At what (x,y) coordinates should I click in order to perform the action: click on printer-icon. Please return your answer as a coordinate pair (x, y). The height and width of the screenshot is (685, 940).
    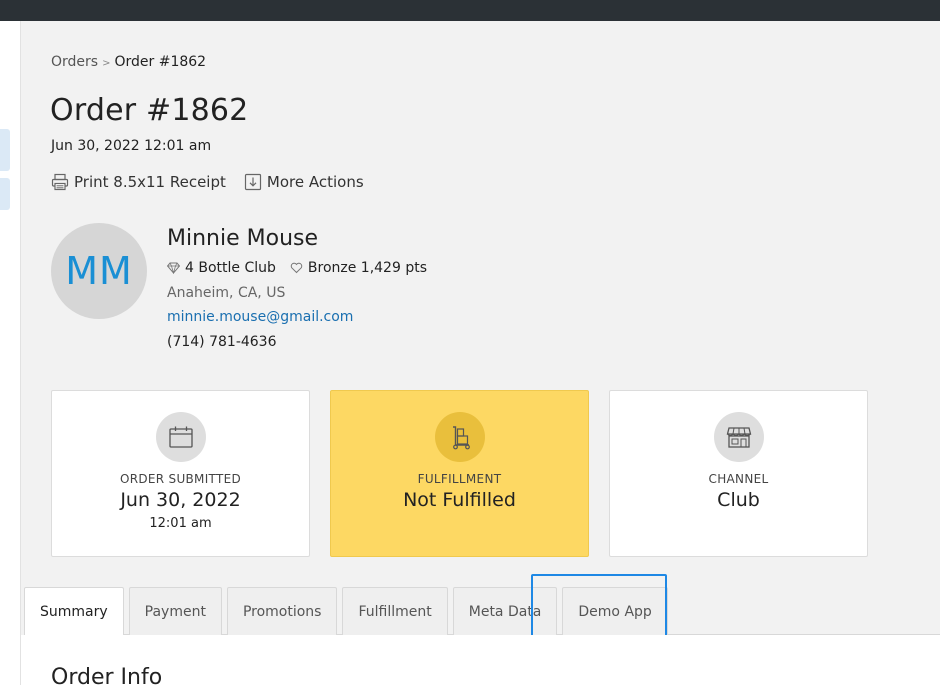
    Looking at the image, I should click on (60, 182).